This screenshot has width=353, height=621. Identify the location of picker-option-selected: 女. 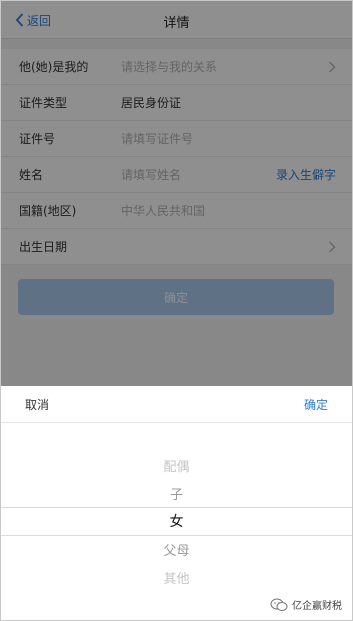
(176, 521).